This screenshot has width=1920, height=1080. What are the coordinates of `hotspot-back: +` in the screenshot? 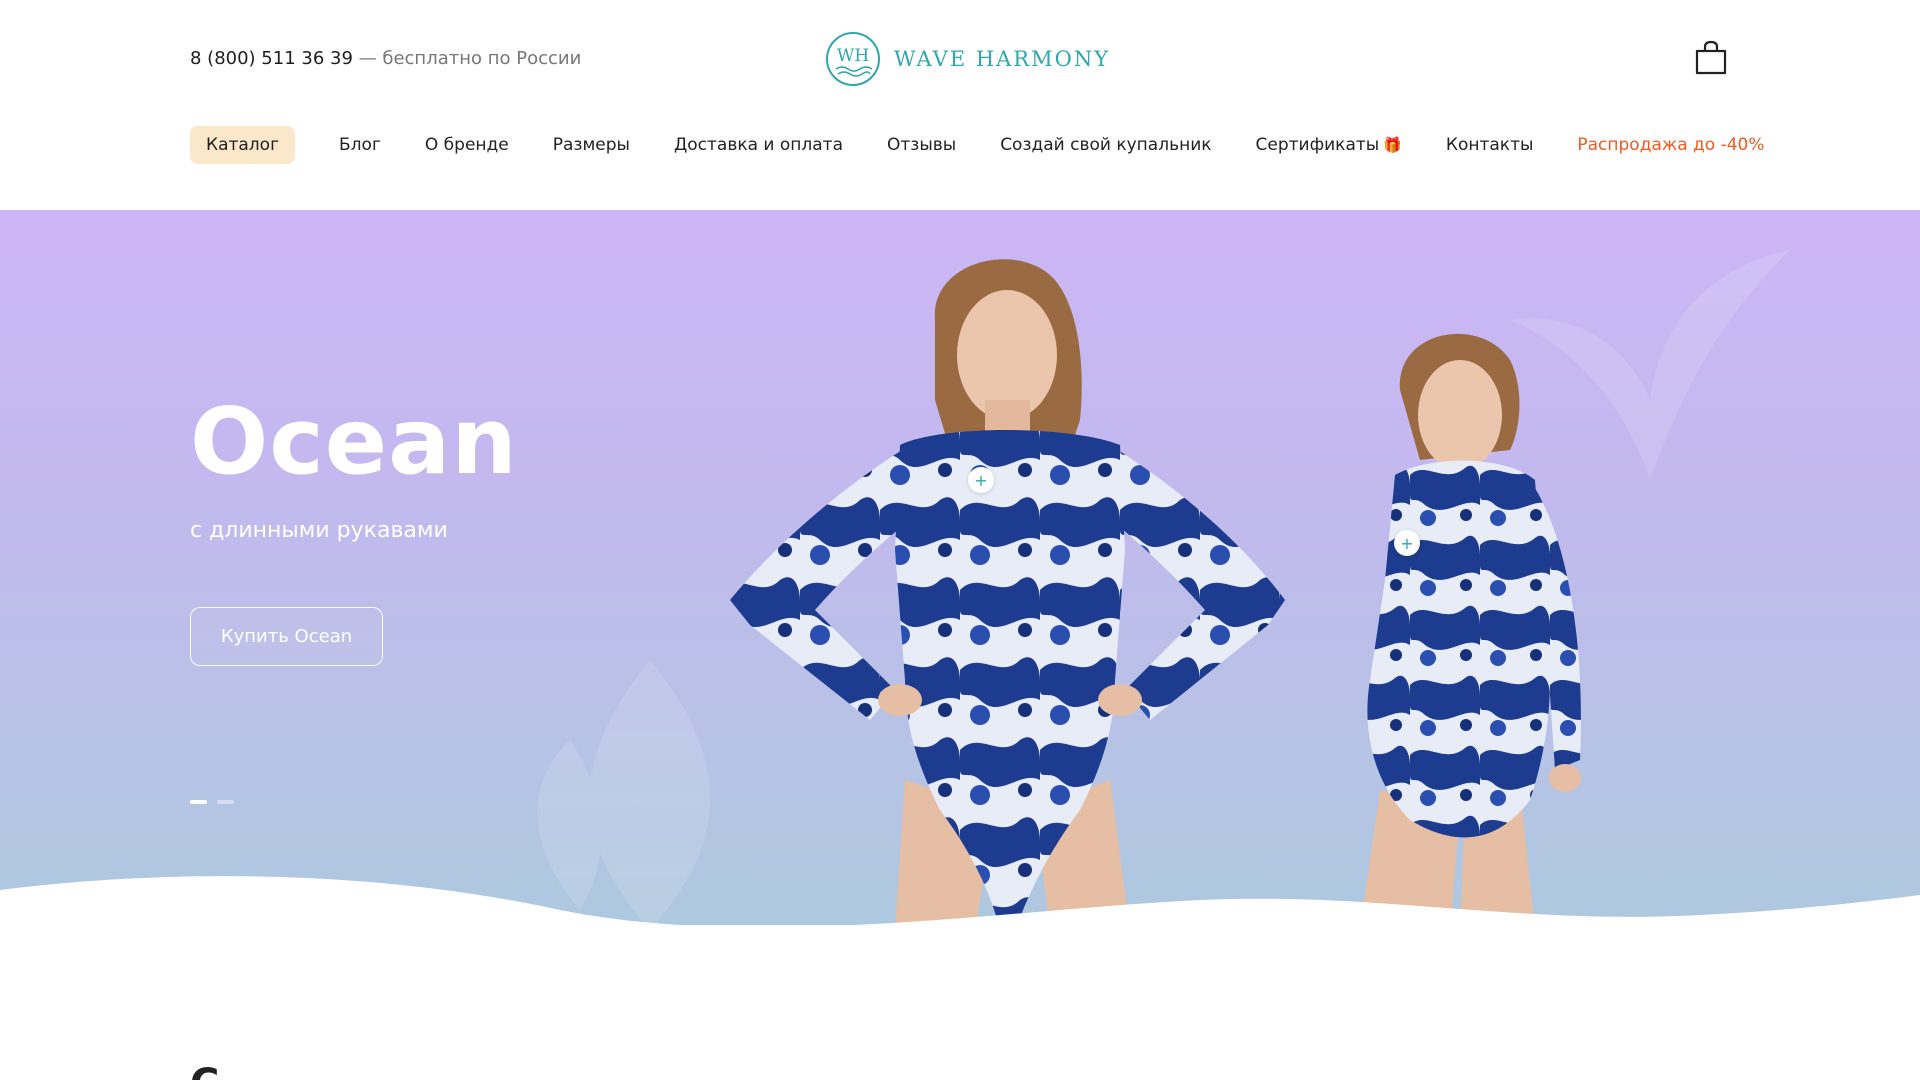 It's located at (1407, 543).